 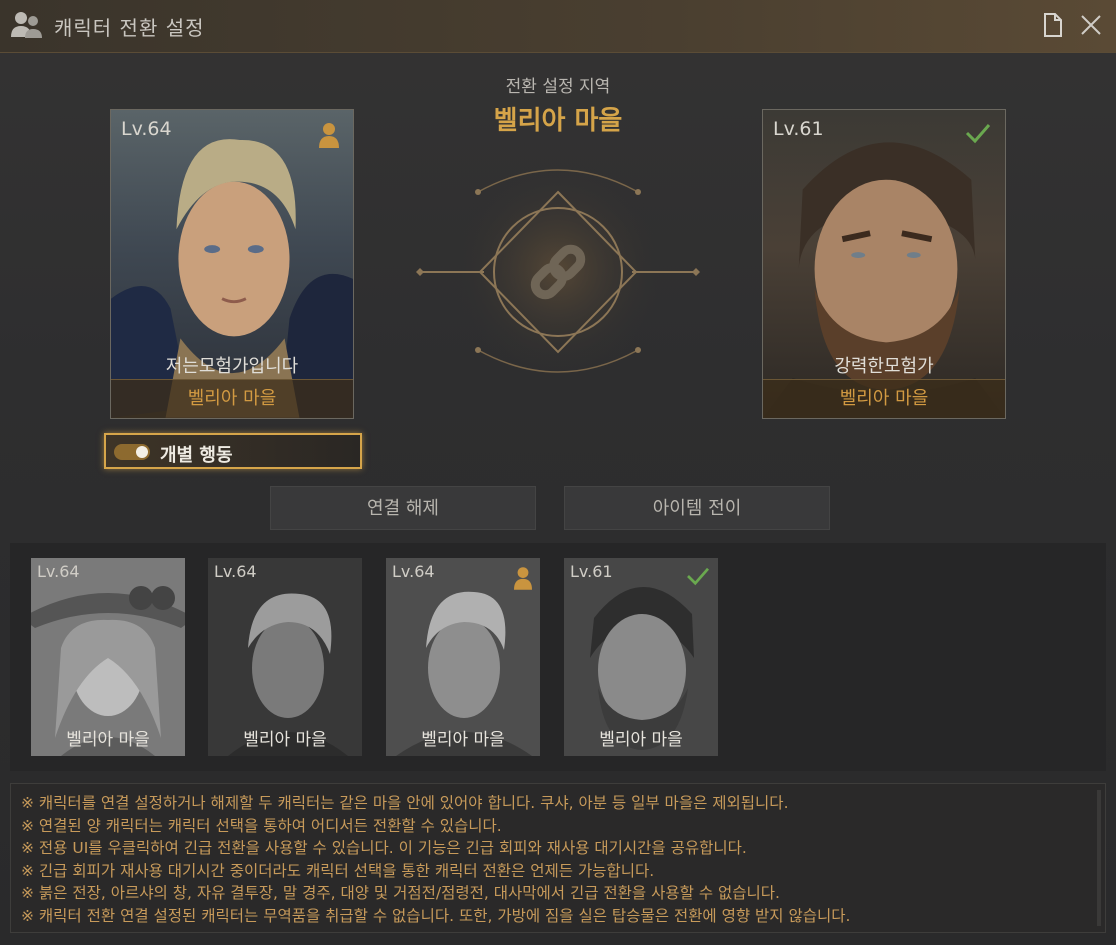 What do you see at coordinates (697, 508) in the screenshot?
I see `item-transfer-button: 아이템 전이` at bounding box center [697, 508].